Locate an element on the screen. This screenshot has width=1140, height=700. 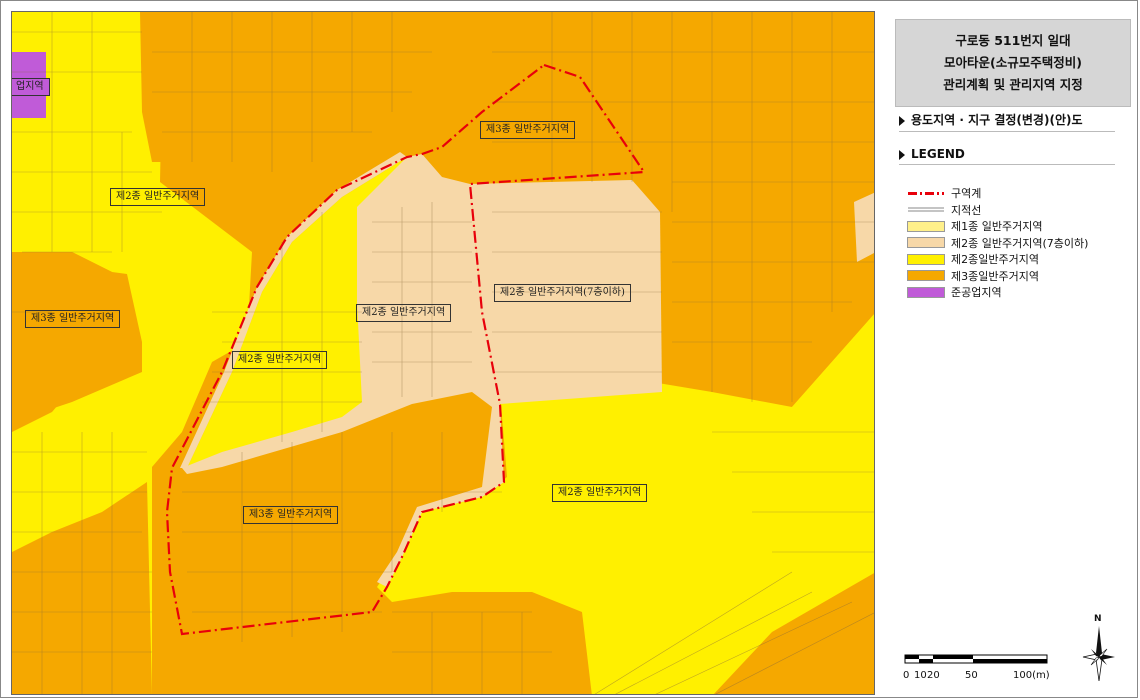
legend-item-industrial: 준공업지역 is located at coordinates (1017, 292).